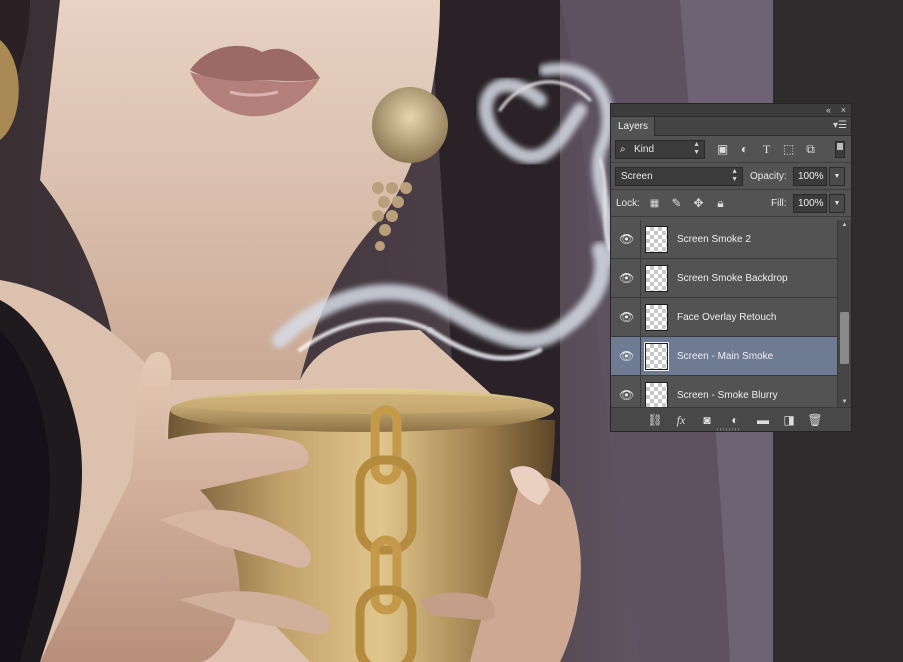 The image size is (903, 662). I want to click on folder-icon: ▬, so click(763, 420).